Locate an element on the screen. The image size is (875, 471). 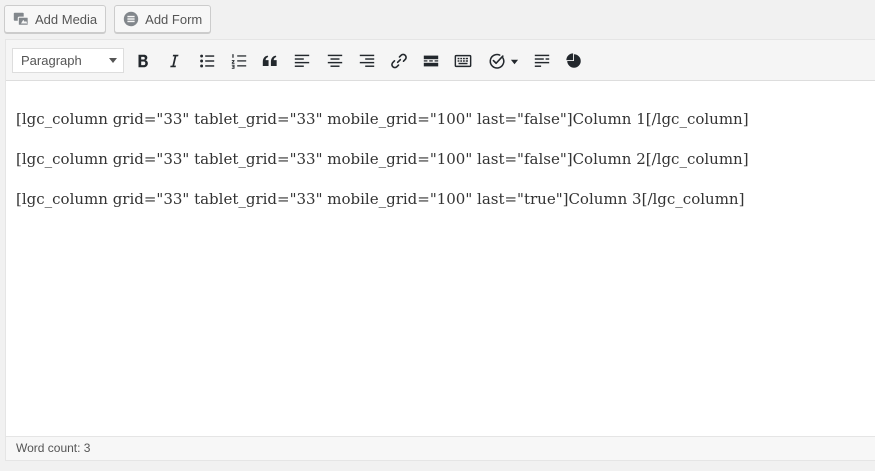
chart-icon is located at coordinates (573, 60).